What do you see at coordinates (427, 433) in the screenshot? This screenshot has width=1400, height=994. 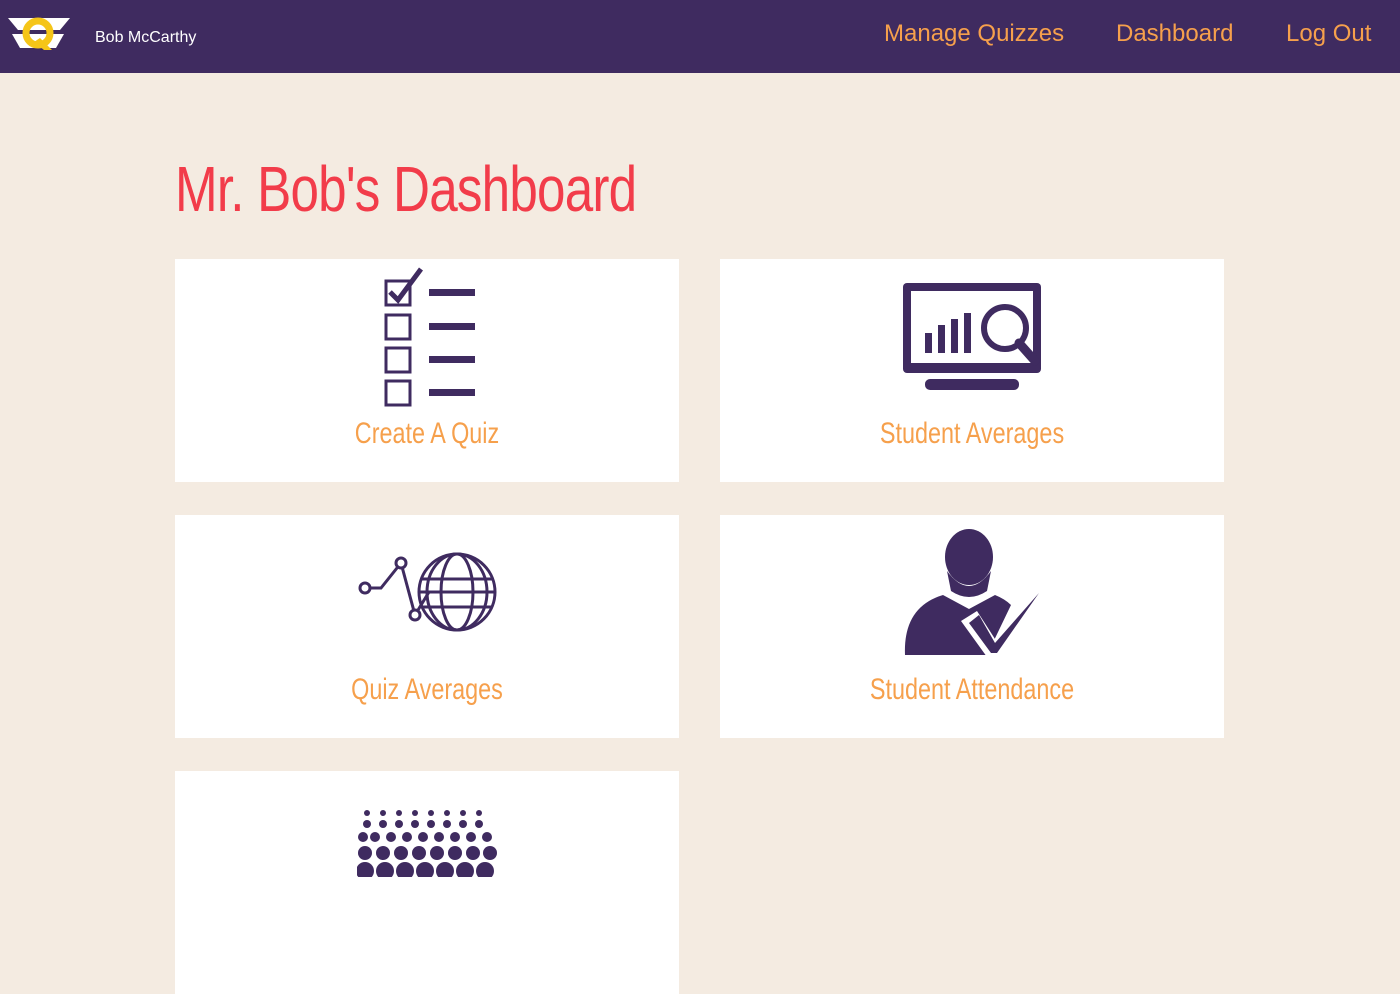 I see `card-label: Create A Quiz` at bounding box center [427, 433].